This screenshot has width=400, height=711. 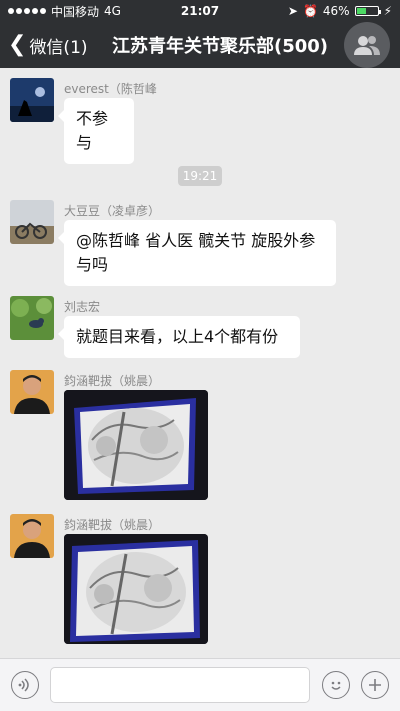 I want to click on message-bubble: 不参与, so click(x=96, y=131).